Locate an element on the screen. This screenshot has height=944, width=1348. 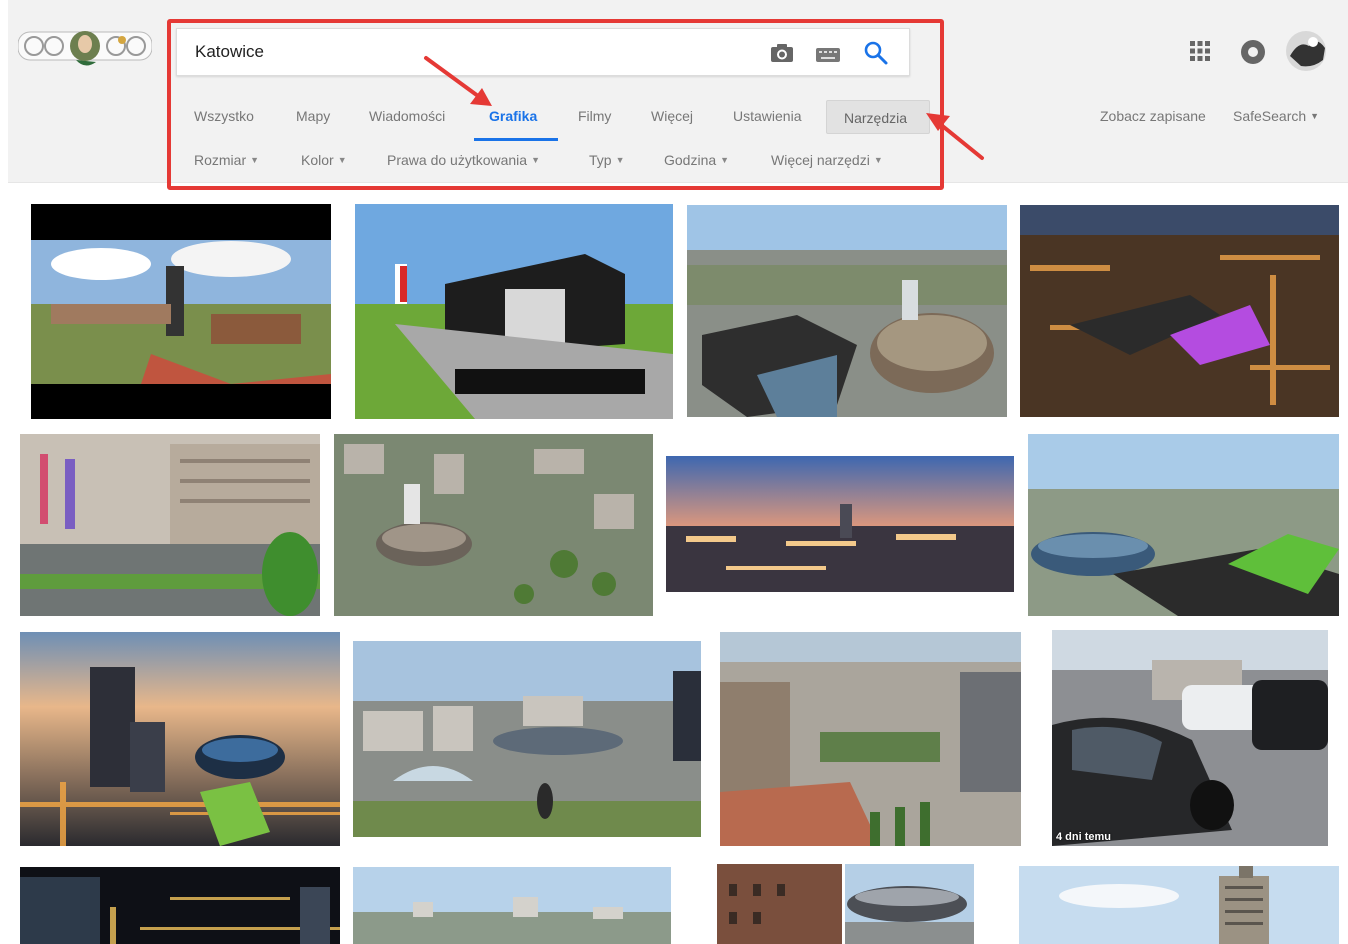
google-doodle-logo is located at coordinates (85, 47).